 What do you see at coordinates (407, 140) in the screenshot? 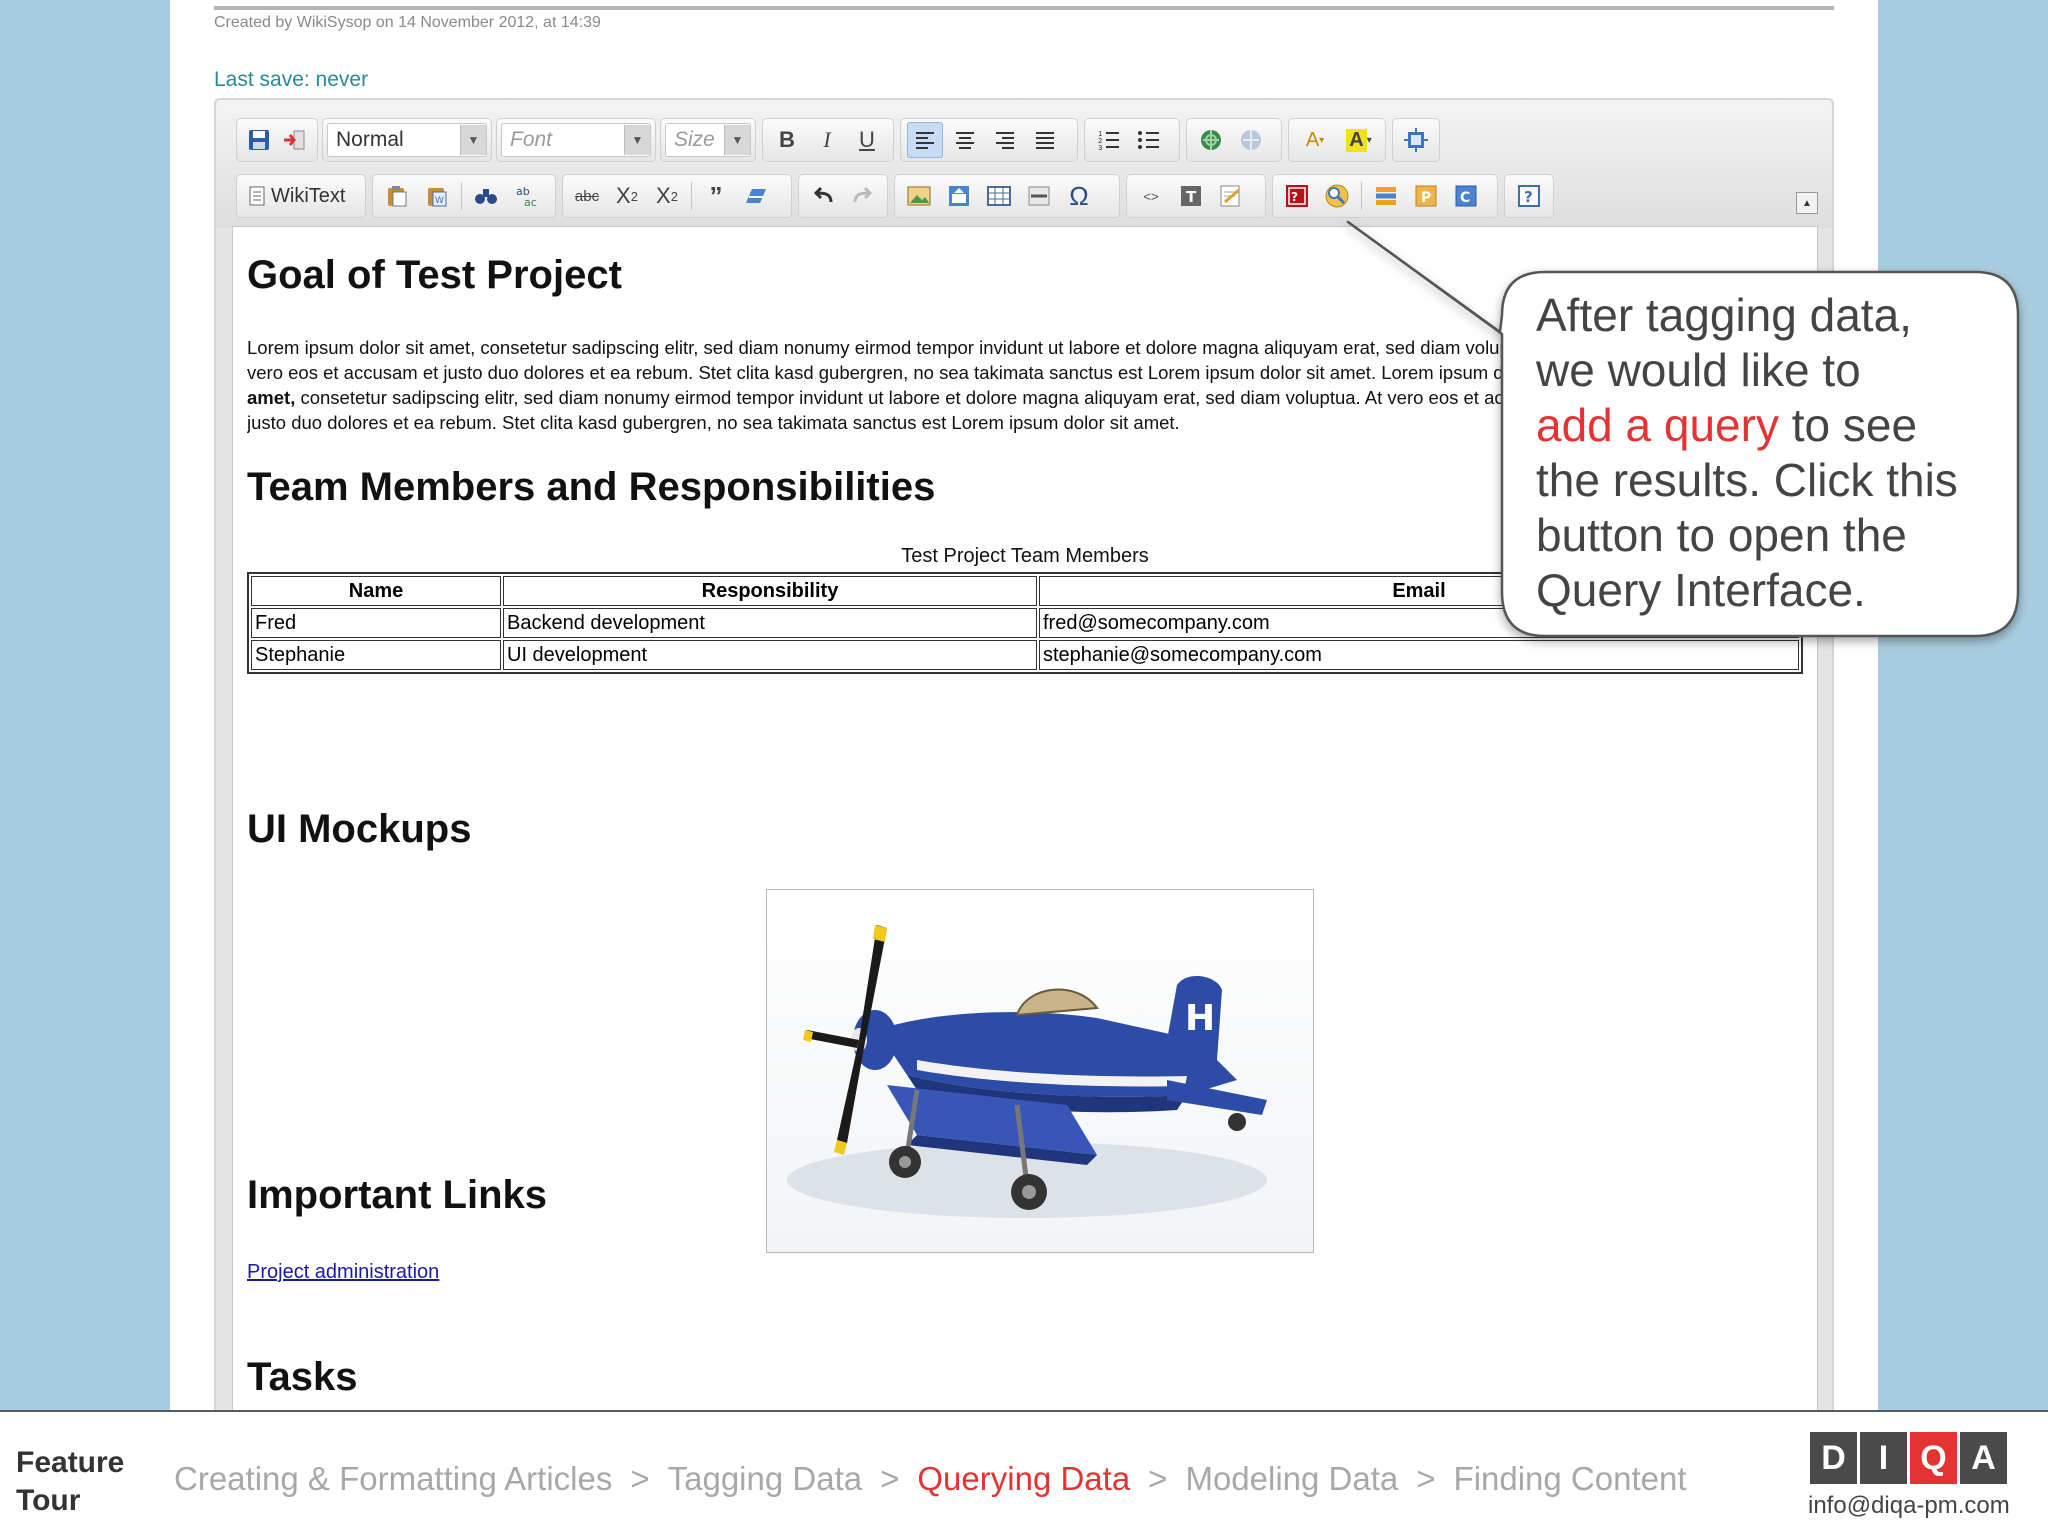
I see `format-select: Normal ▼` at bounding box center [407, 140].